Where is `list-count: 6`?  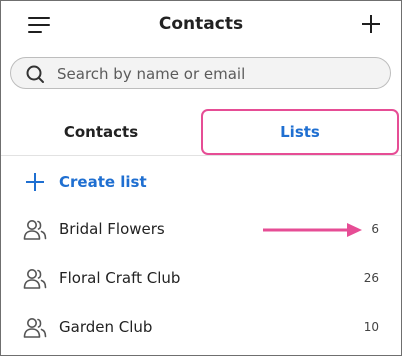 list-count: 6 is located at coordinates (375, 229).